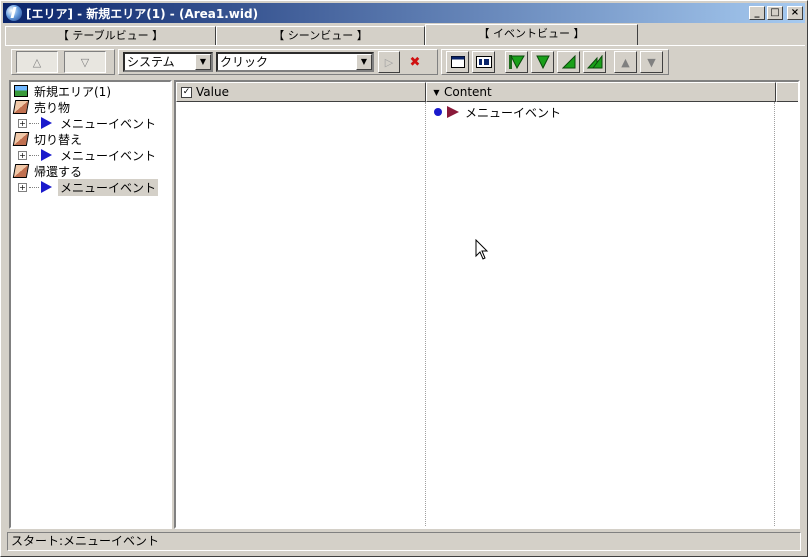  I want to click on caption-buttons: _ □ ×, so click(776, 13).